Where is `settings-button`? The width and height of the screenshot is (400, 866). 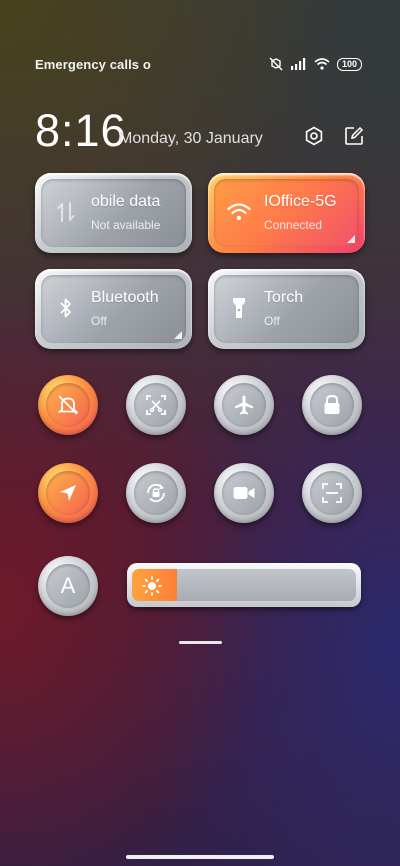 settings-button is located at coordinates (314, 136).